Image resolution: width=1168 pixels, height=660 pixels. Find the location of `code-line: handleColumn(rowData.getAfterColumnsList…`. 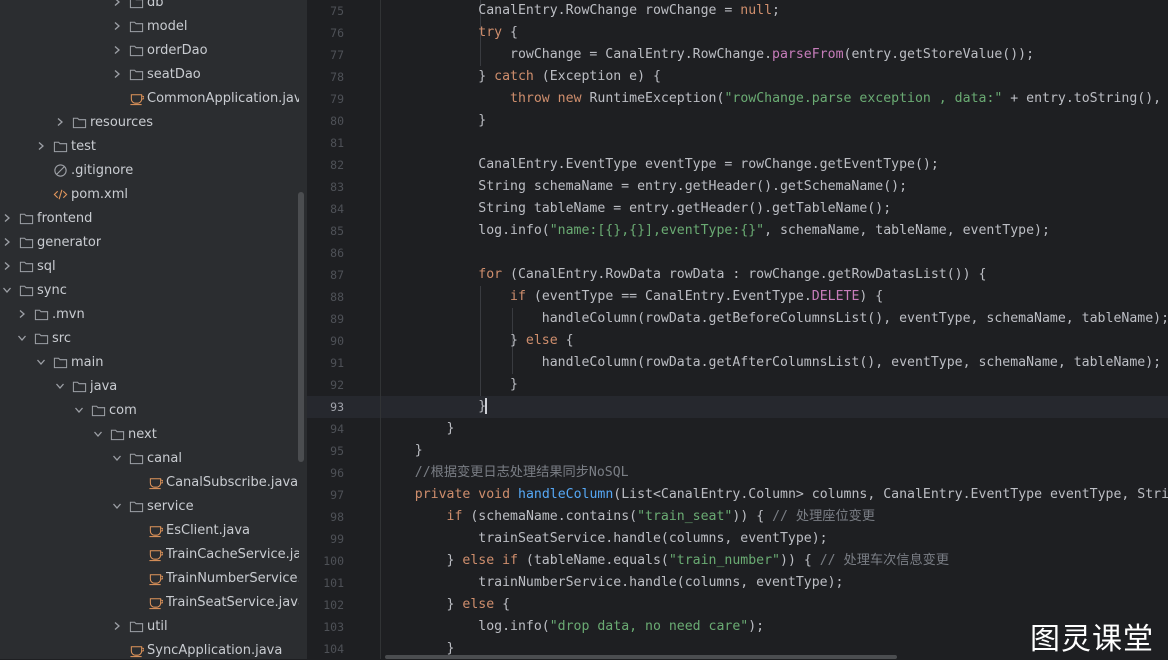

code-line: handleColumn(rowData.getAfterColumnsList… is located at coordinates (772, 363).